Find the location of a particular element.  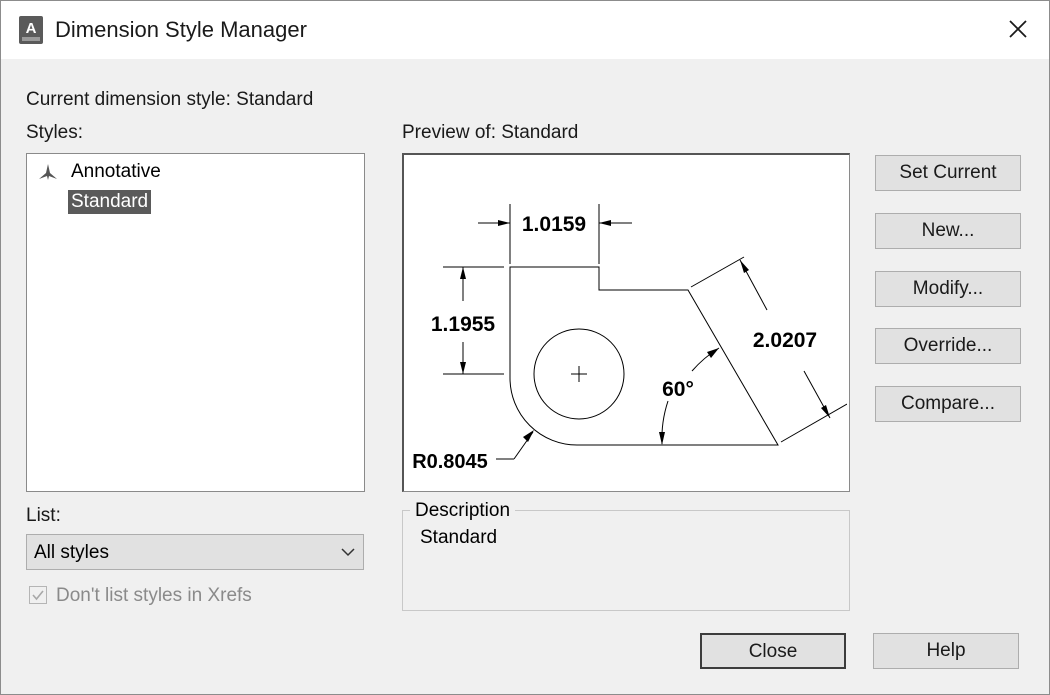

description-label: Description is located at coordinates (463, 511).